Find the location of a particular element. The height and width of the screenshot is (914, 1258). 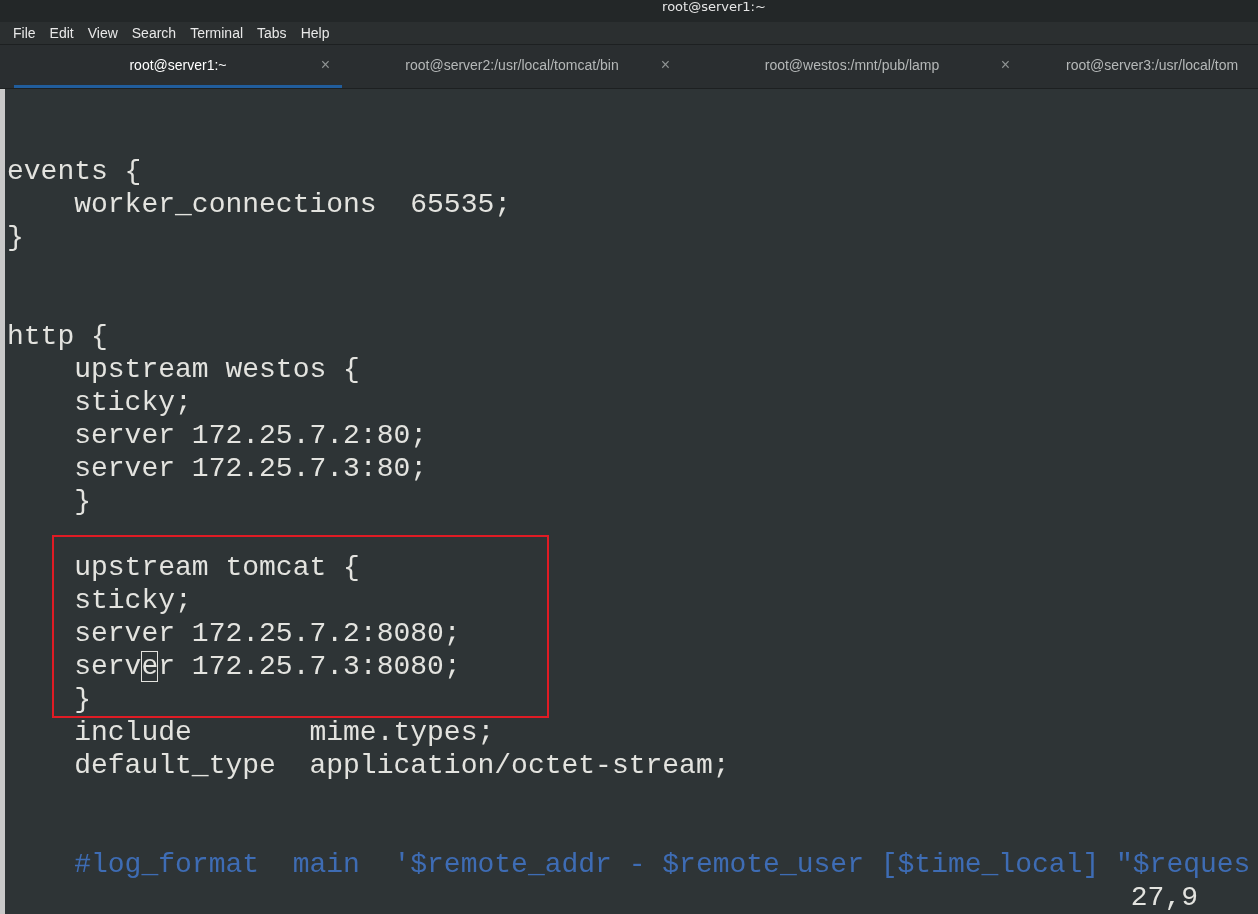

window-title: root@server1:~ is located at coordinates (714, 7).